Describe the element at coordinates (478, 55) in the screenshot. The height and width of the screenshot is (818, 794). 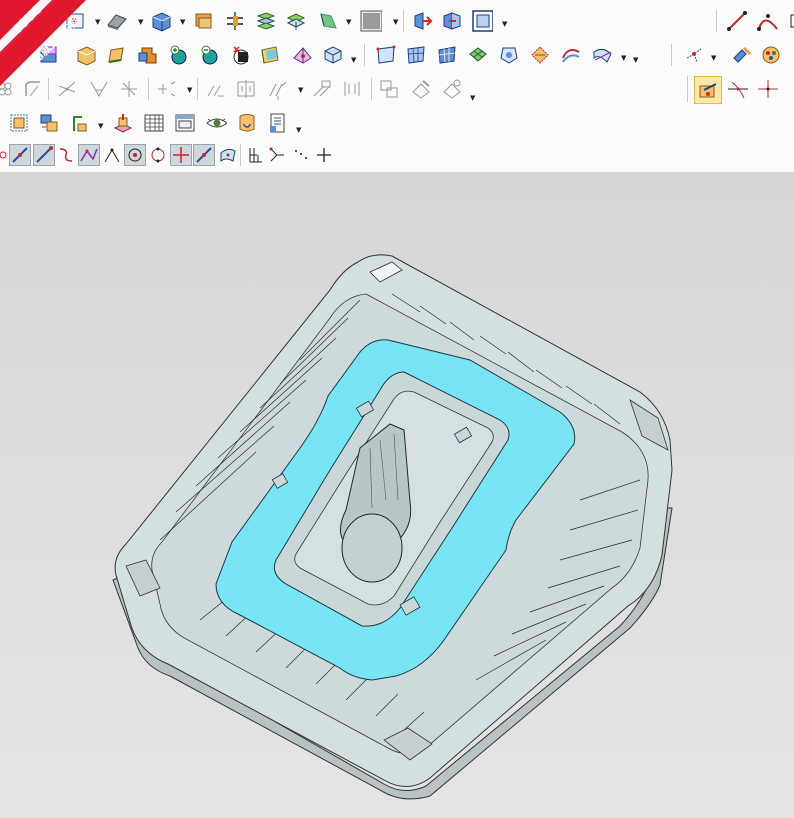
I see `blend-surface-icon` at that location.